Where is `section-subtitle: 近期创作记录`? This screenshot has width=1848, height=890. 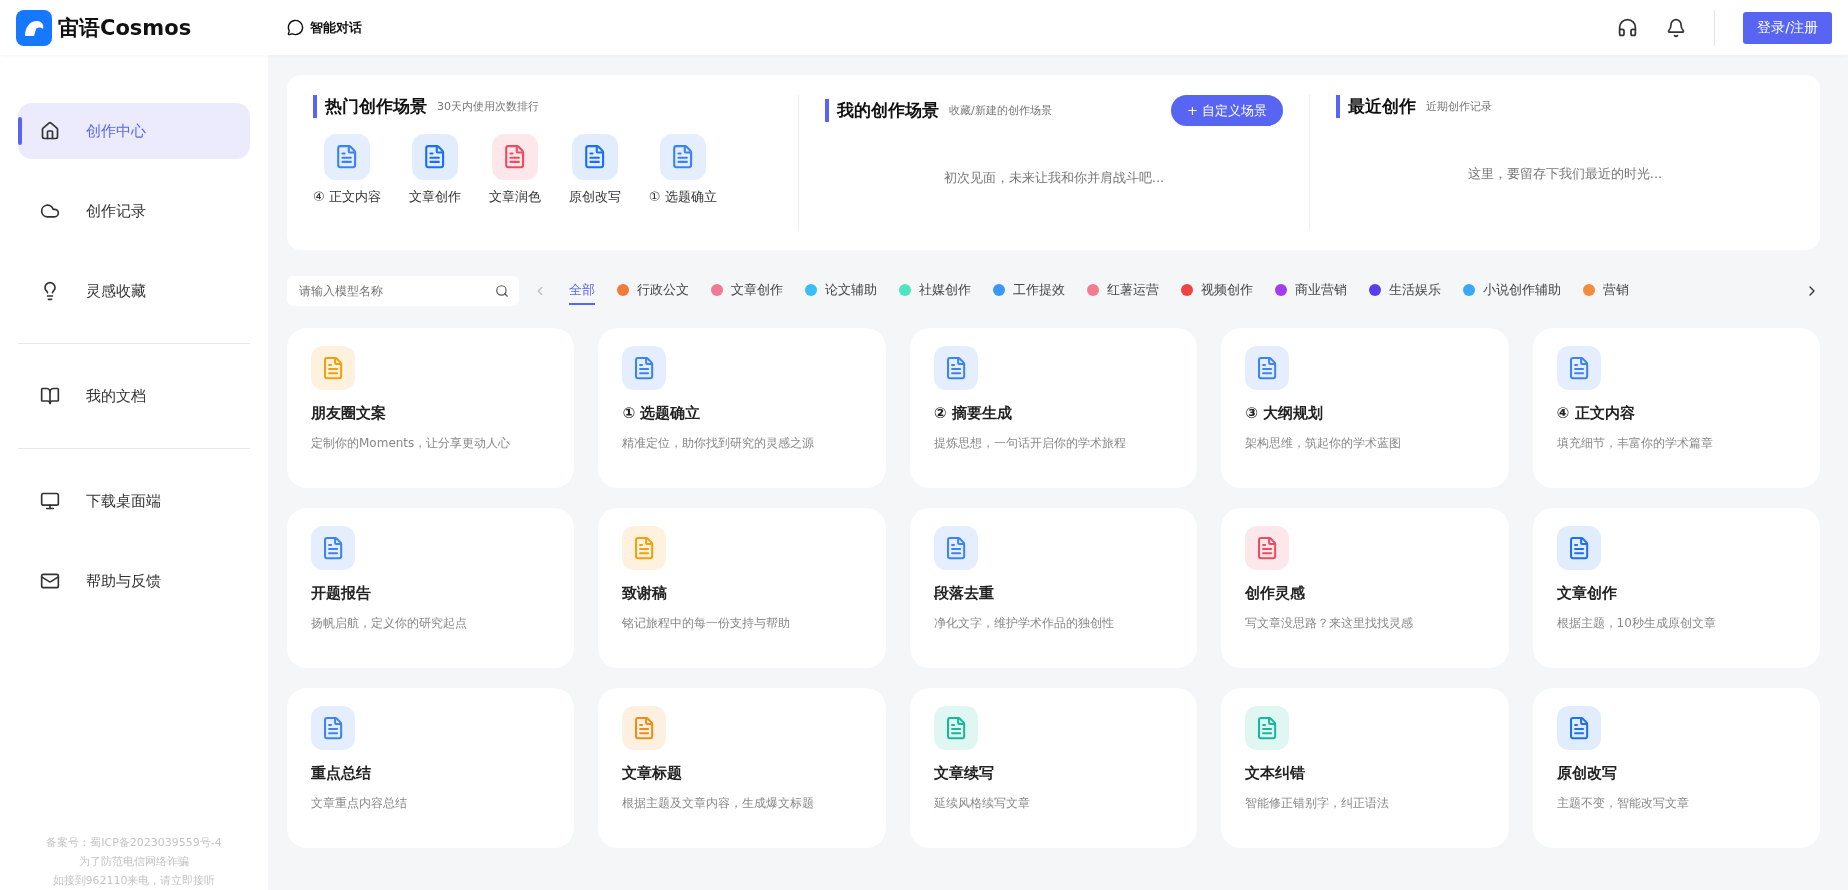
section-subtitle: 近期创作记录 is located at coordinates (1459, 106).